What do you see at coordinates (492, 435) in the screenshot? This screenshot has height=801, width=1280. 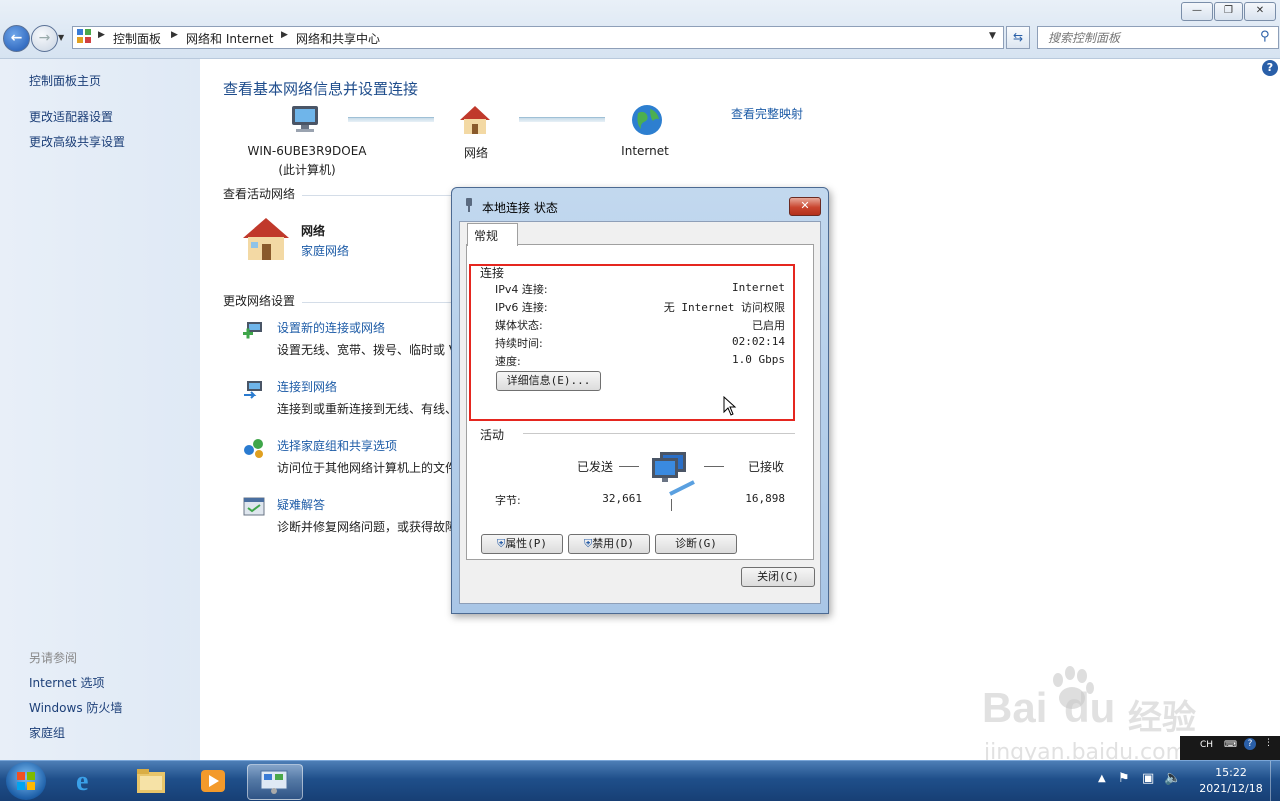 I see `activity-heading: 活动` at bounding box center [492, 435].